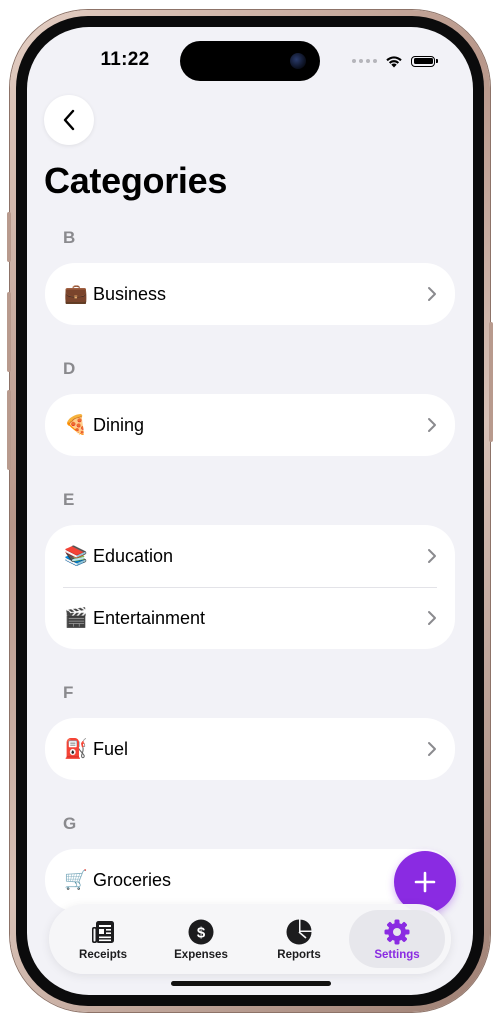 This screenshot has width=500, height=1022. I want to click on briefcase-icon: 💼, so click(76, 294).